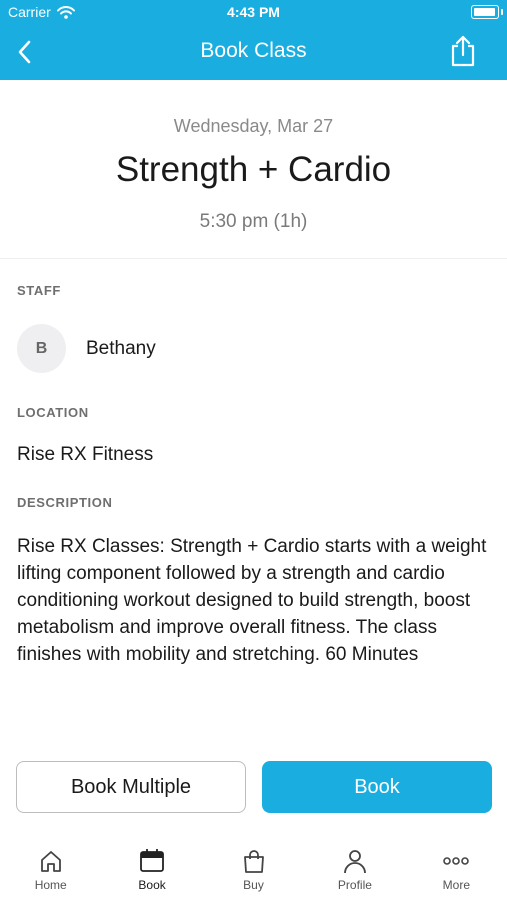  I want to click on tab-home: Home, so click(50, 870).